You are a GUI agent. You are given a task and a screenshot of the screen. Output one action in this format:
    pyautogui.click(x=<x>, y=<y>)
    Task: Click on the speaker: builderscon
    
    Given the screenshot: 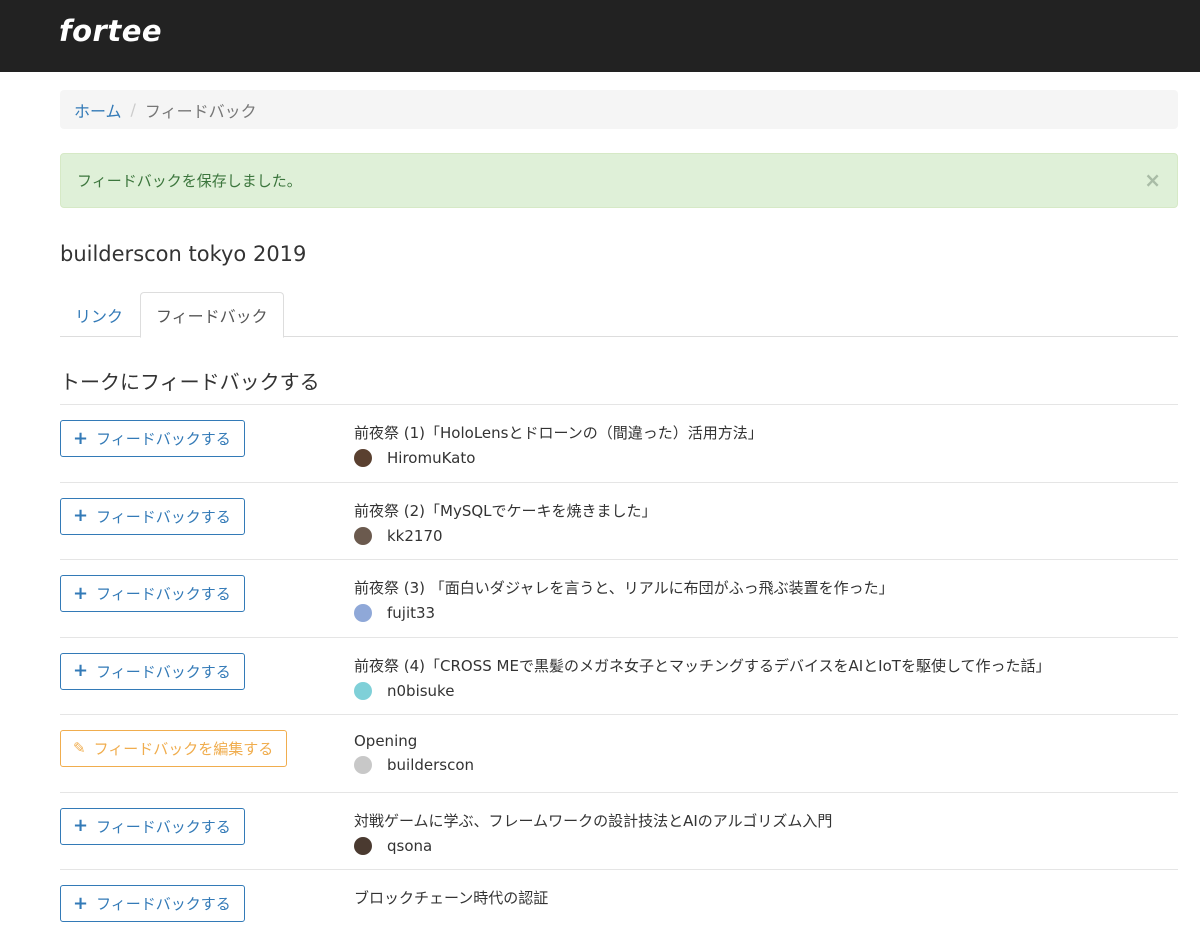 What is the action you would take?
    pyautogui.click(x=414, y=765)
    